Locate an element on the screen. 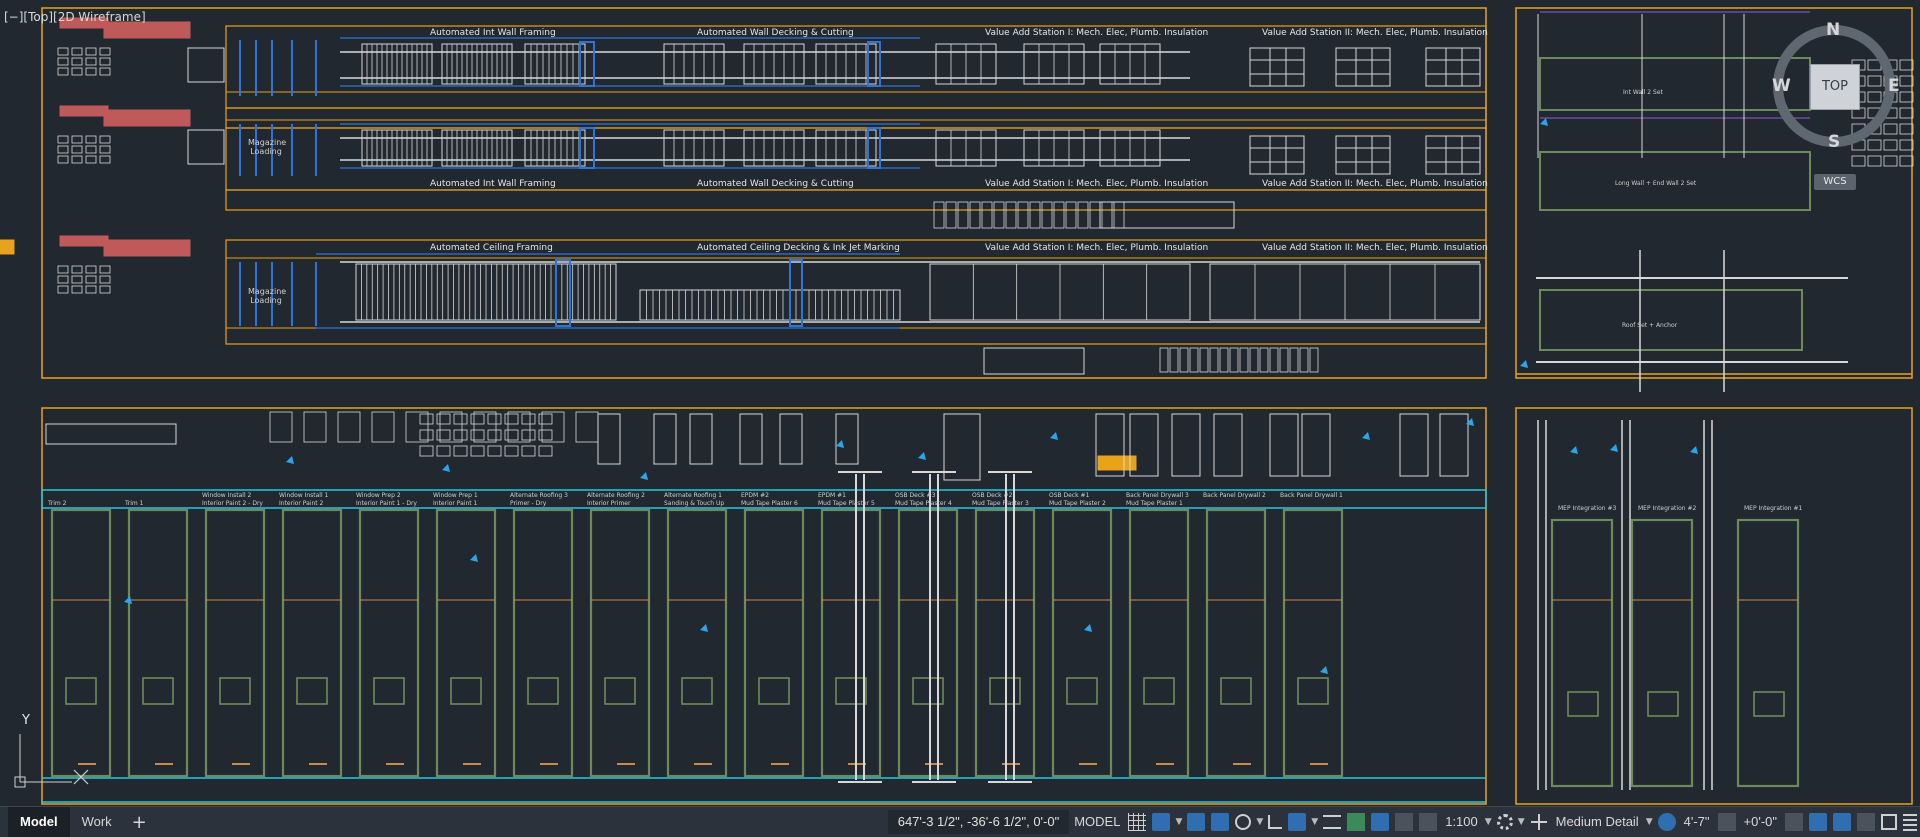 This screenshot has width=1920, height=837. equipment-rack is located at coordinates (281, 427).